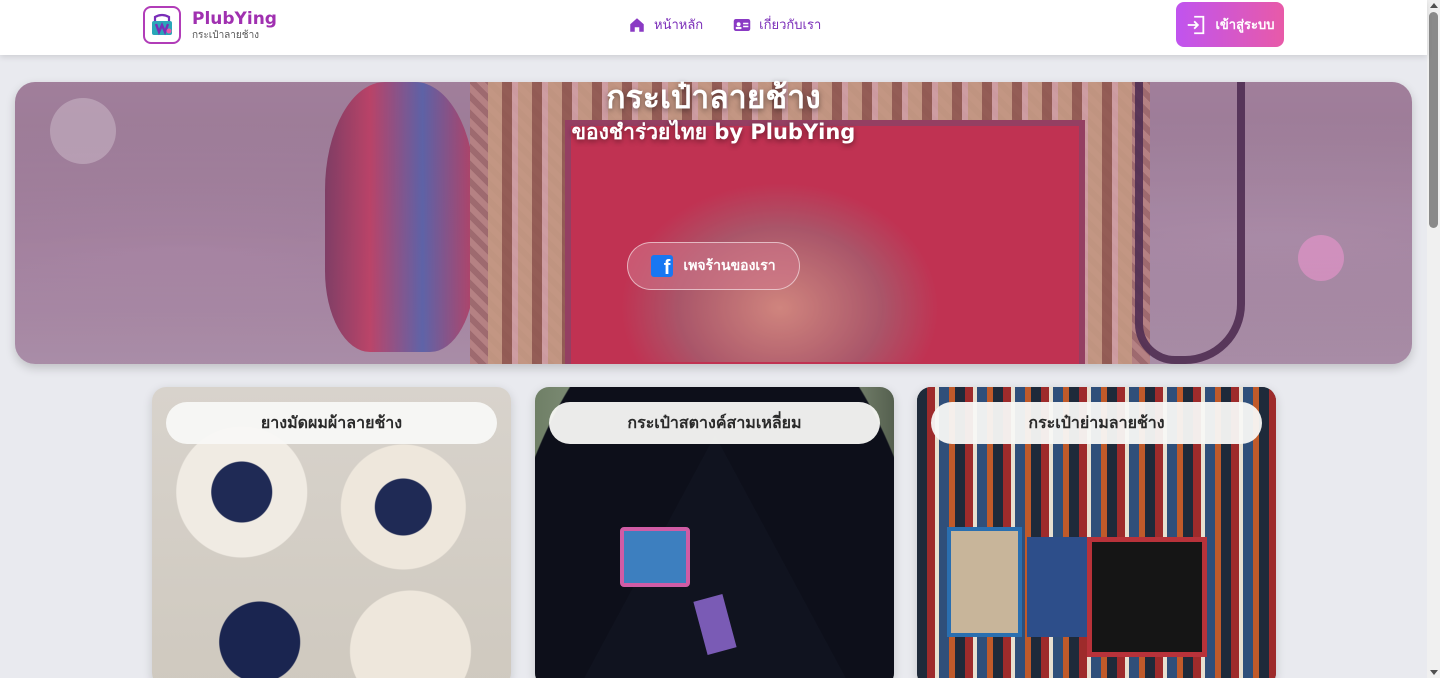 This screenshot has height=678, width=1440. What do you see at coordinates (724, 24) in the screenshot?
I see `main-nav: หน้าหลัก เกี่ยวกับเรา` at bounding box center [724, 24].